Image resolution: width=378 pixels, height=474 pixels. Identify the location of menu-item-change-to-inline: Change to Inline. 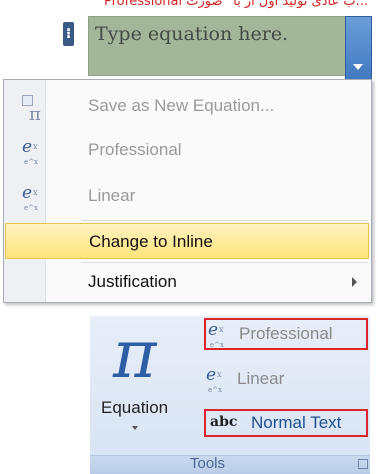
(187, 241).